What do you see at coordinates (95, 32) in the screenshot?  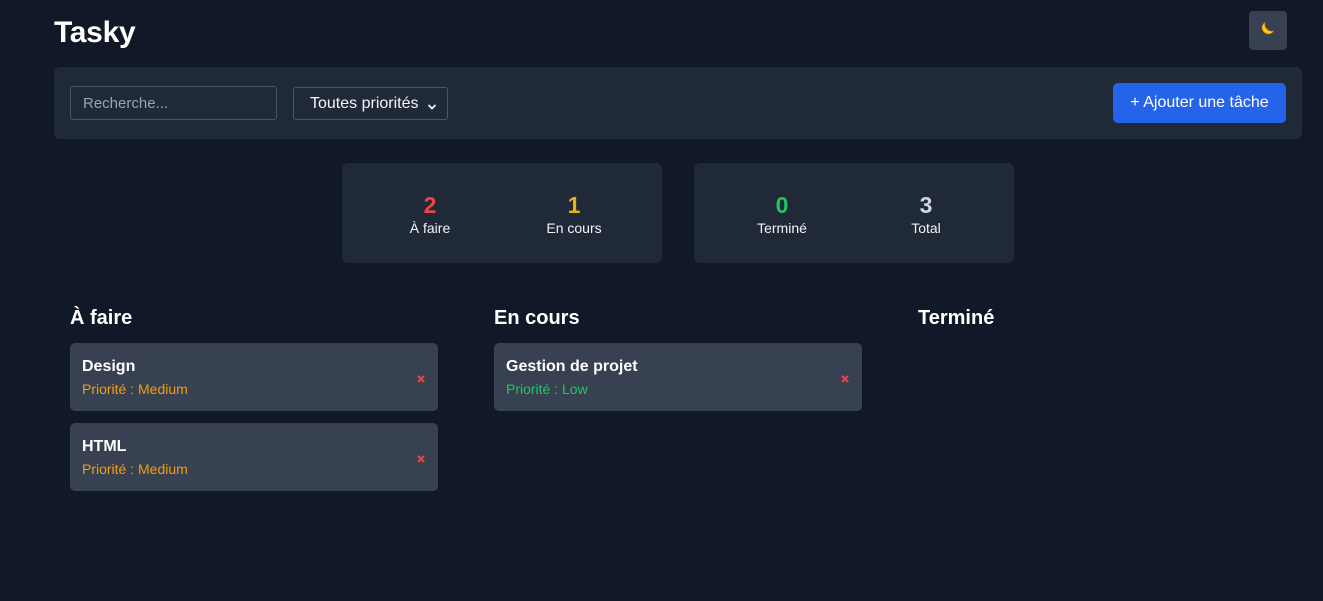 I see `app-title: Tasky` at bounding box center [95, 32].